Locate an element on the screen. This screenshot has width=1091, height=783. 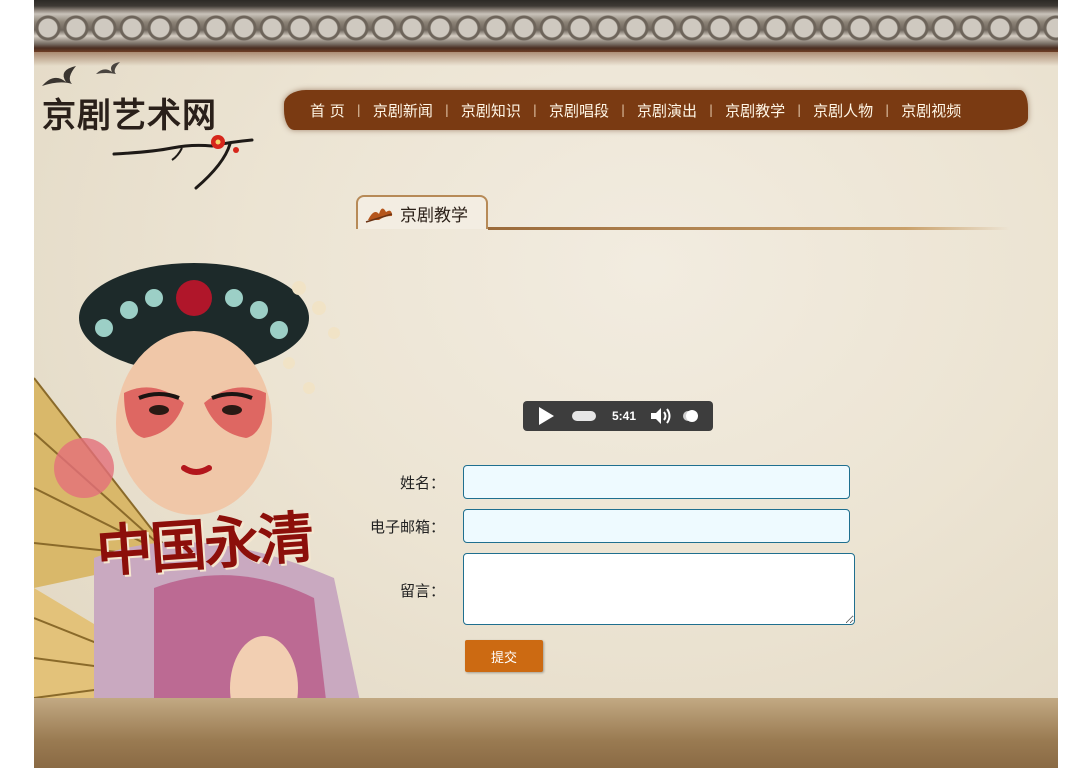
section-tab: 京剧教学 is located at coordinates (422, 212).